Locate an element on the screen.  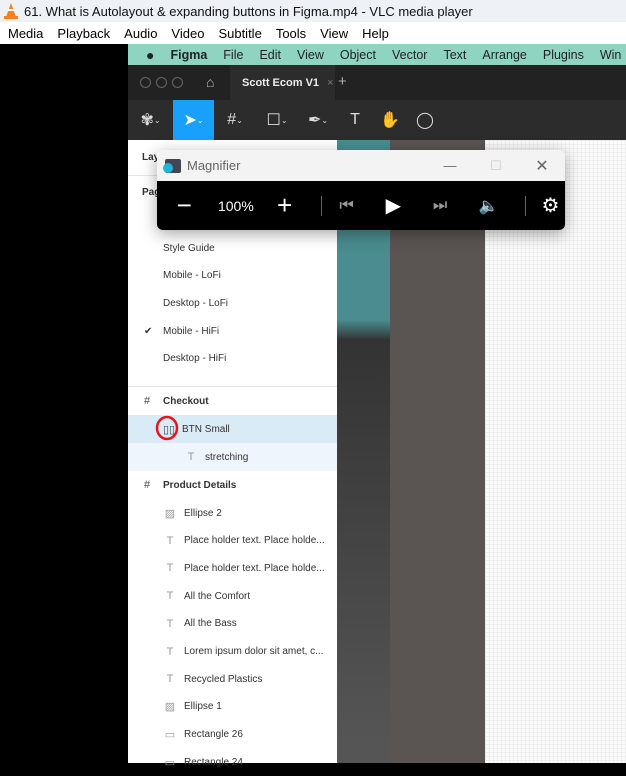
figma-app-menu: Figma is located at coordinates (188, 55).